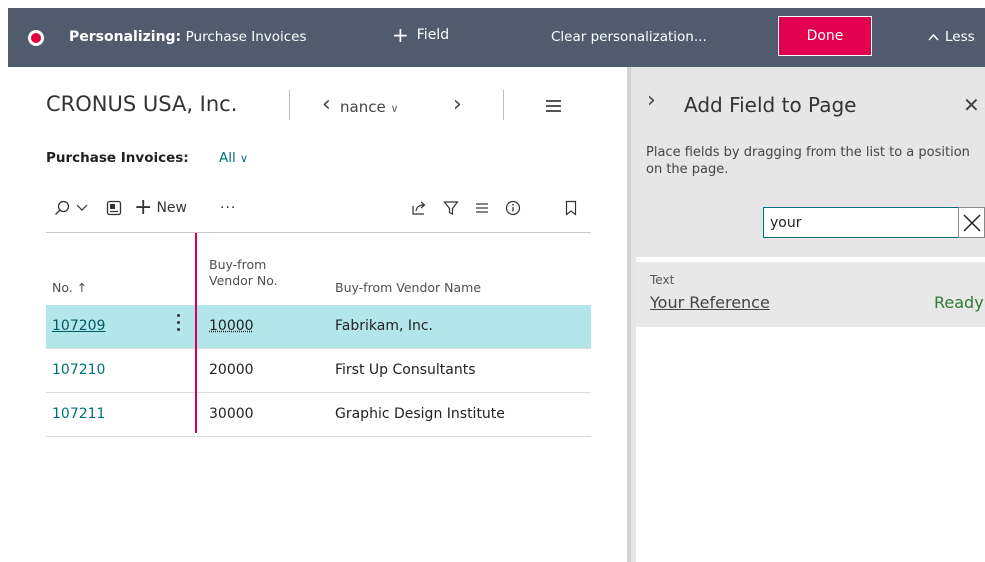 Image resolution: width=985 pixels, height=562 pixels. Describe the element at coordinates (171, 208) in the screenshot. I see `new-button-label: New` at that location.